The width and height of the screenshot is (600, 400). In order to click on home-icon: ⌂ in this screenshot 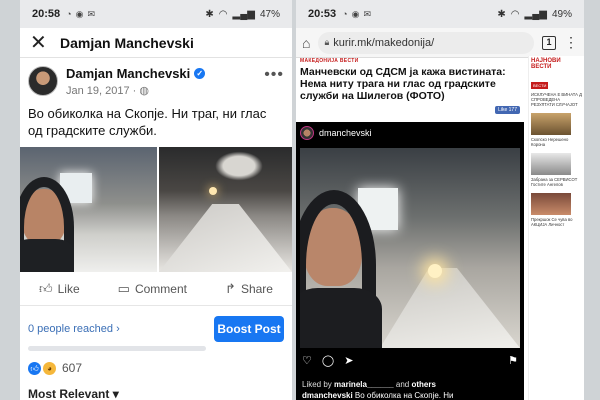, I will do `click(306, 43)`.